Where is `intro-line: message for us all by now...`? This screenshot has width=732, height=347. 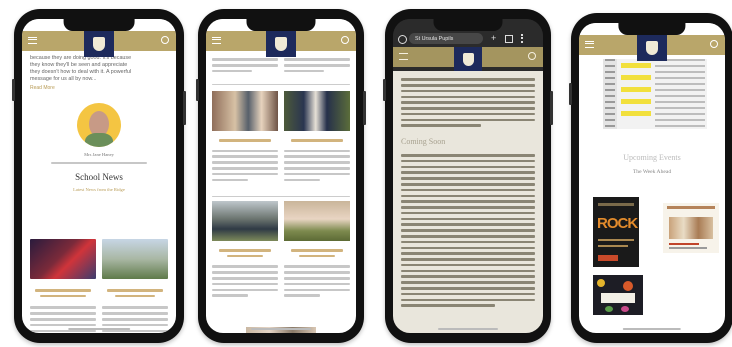 intro-line: message for us all by now... is located at coordinates (63, 79).